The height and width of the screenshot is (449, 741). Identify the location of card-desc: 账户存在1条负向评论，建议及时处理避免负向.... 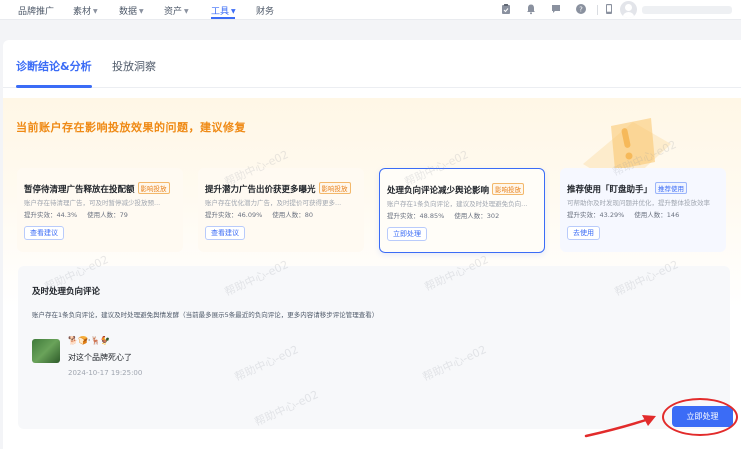
(457, 204).